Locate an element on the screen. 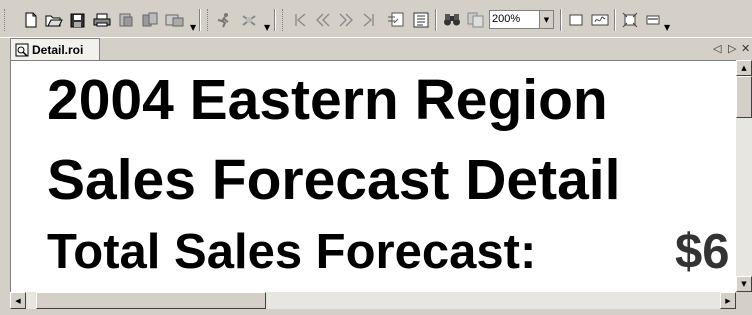 This screenshot has height=315, width=752. toc-icon is located at coordinates (421, 20).